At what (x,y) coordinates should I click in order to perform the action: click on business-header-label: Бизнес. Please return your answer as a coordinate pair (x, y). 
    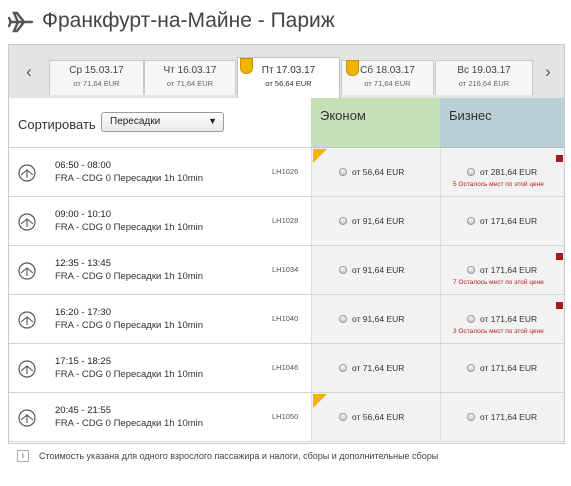
    Looking at the image, I should click on (470, 115).